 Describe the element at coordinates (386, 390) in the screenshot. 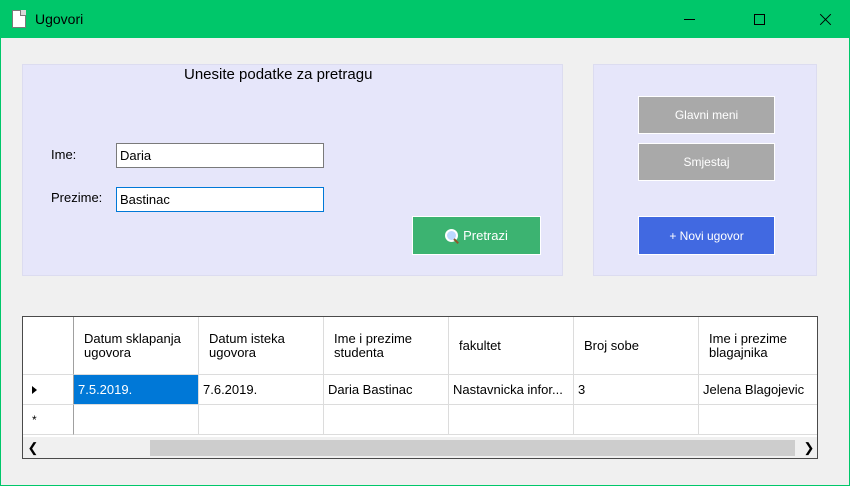

I see `grid-cell: Daria Bastinac` at that location.